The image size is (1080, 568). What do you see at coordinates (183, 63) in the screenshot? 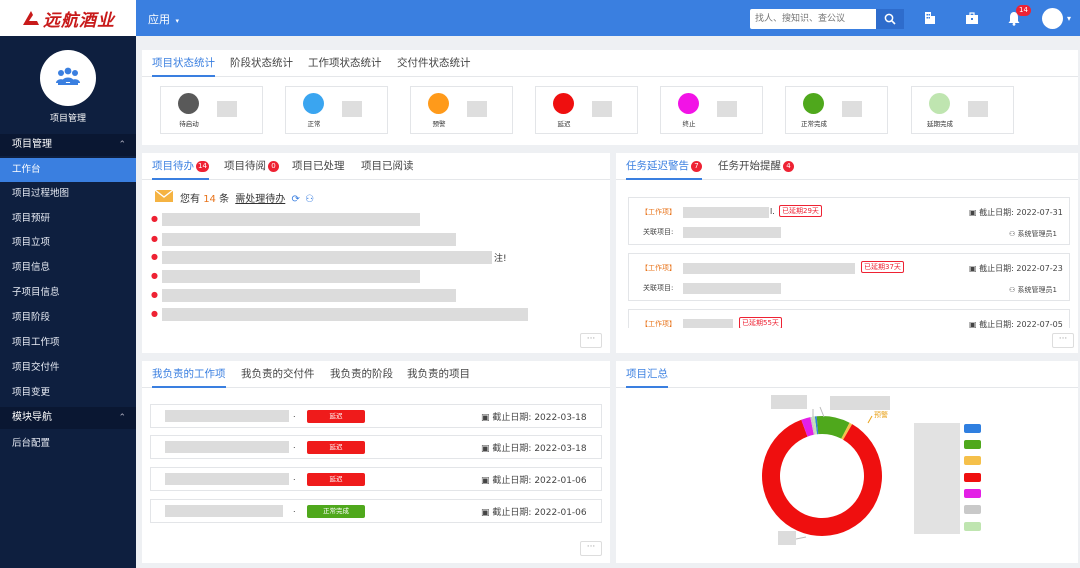
I see `tab-project-status: 项目状态统计` at bounding box center [183, 63].